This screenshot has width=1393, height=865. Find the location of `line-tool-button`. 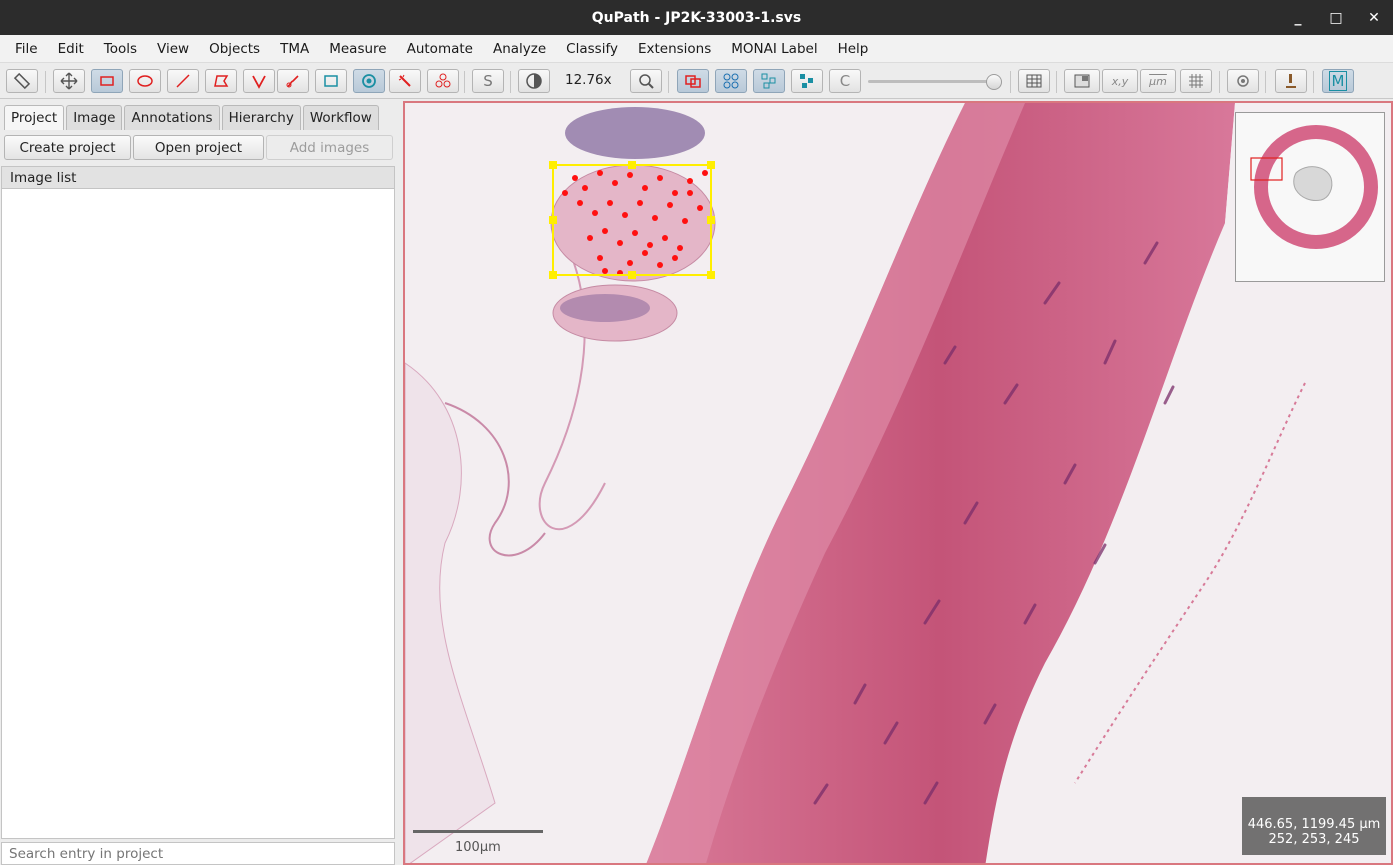

line-tool-button is located at coordinates (183, 81).